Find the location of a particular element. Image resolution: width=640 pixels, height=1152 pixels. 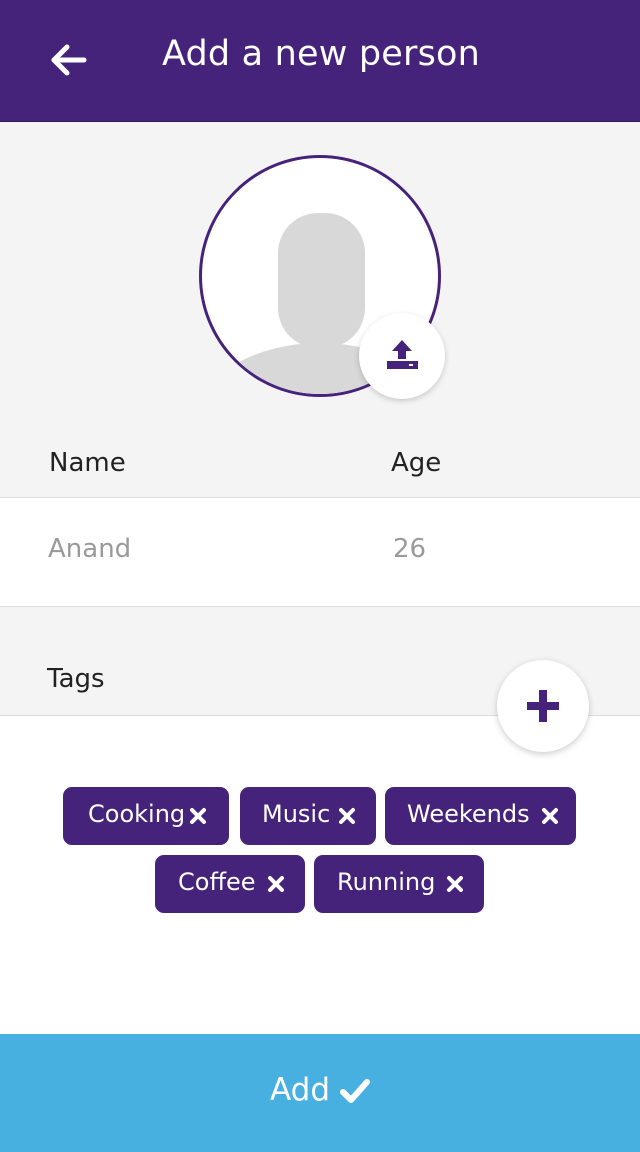

tag-chip-coffee: Coffee is located at coordinates (230, 884).